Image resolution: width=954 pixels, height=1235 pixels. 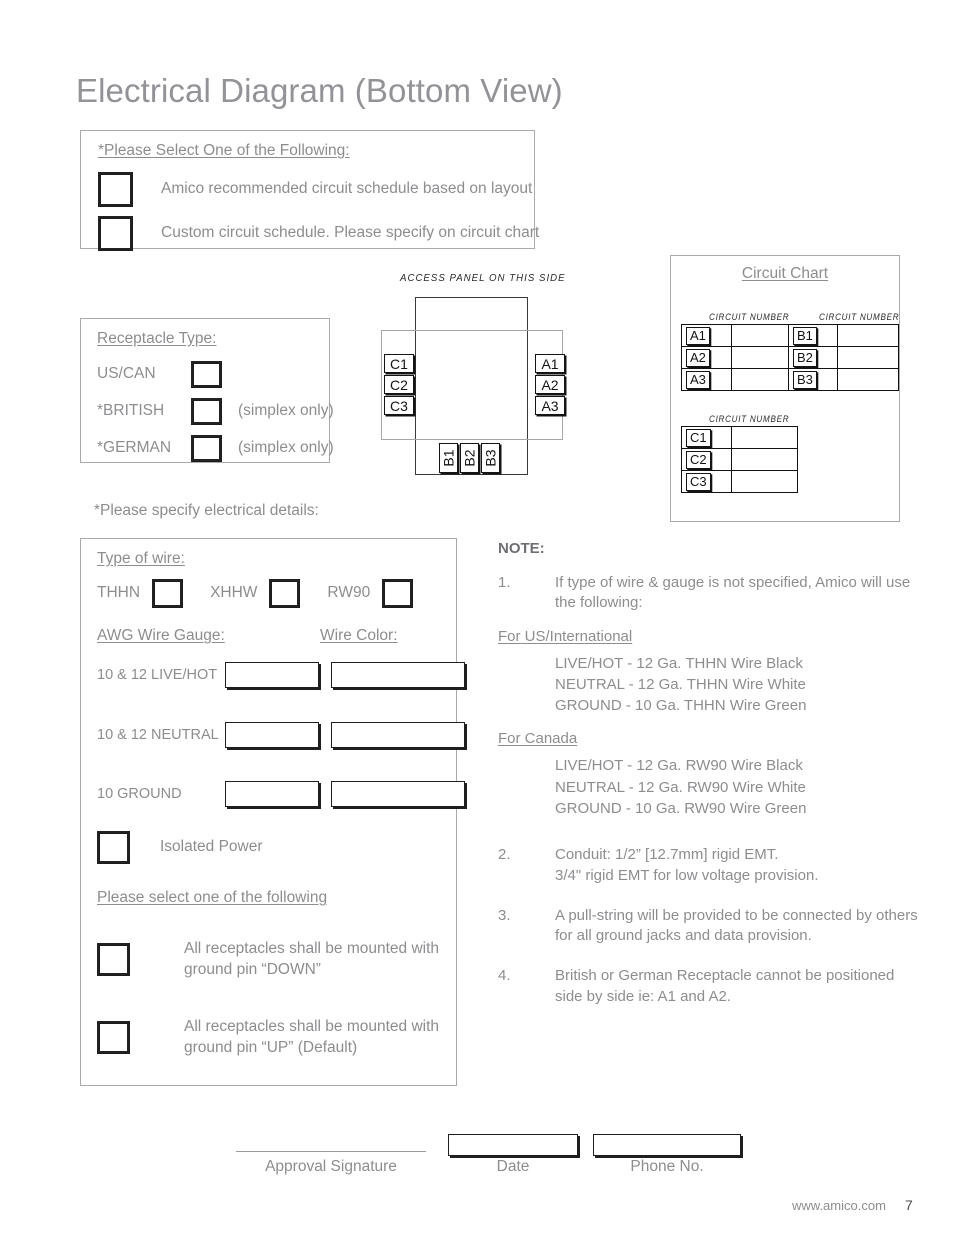 I want to click on note-line: GROUND - 10 Ga. THHN Wire Green, so click(x=681, y=706).